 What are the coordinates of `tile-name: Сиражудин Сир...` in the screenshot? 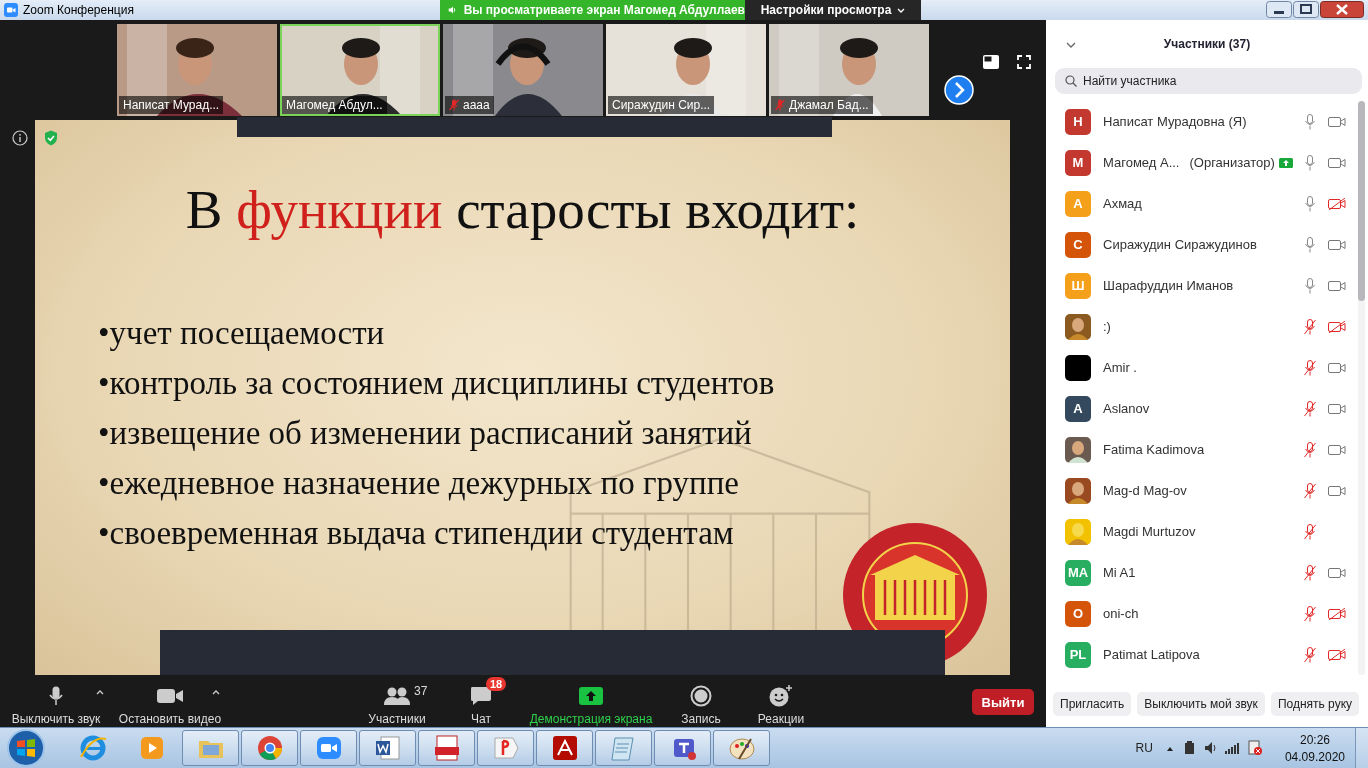 It's located at (661, 105).